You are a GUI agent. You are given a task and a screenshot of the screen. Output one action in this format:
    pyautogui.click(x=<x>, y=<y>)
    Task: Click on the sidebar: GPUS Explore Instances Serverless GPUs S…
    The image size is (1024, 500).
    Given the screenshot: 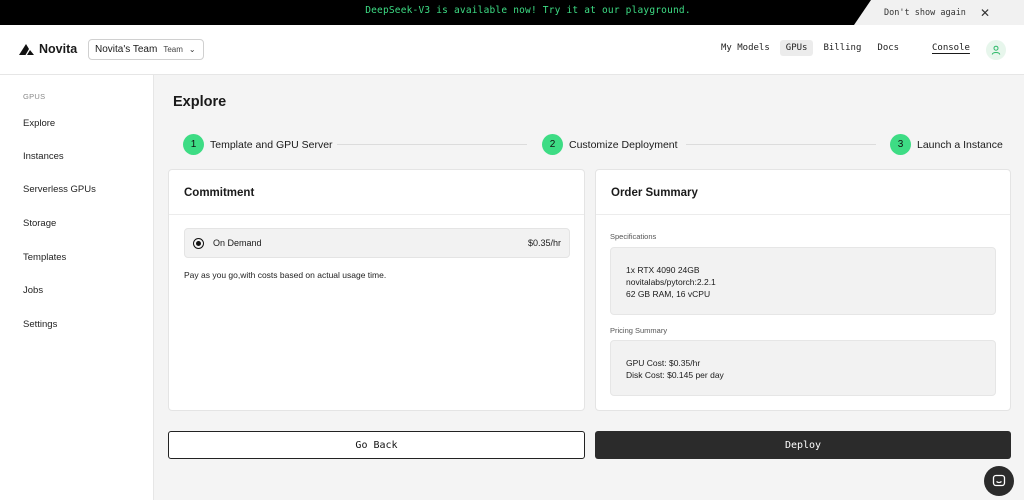 What is the action you would take?
    pyautogui.click(x=77, y=287)
    